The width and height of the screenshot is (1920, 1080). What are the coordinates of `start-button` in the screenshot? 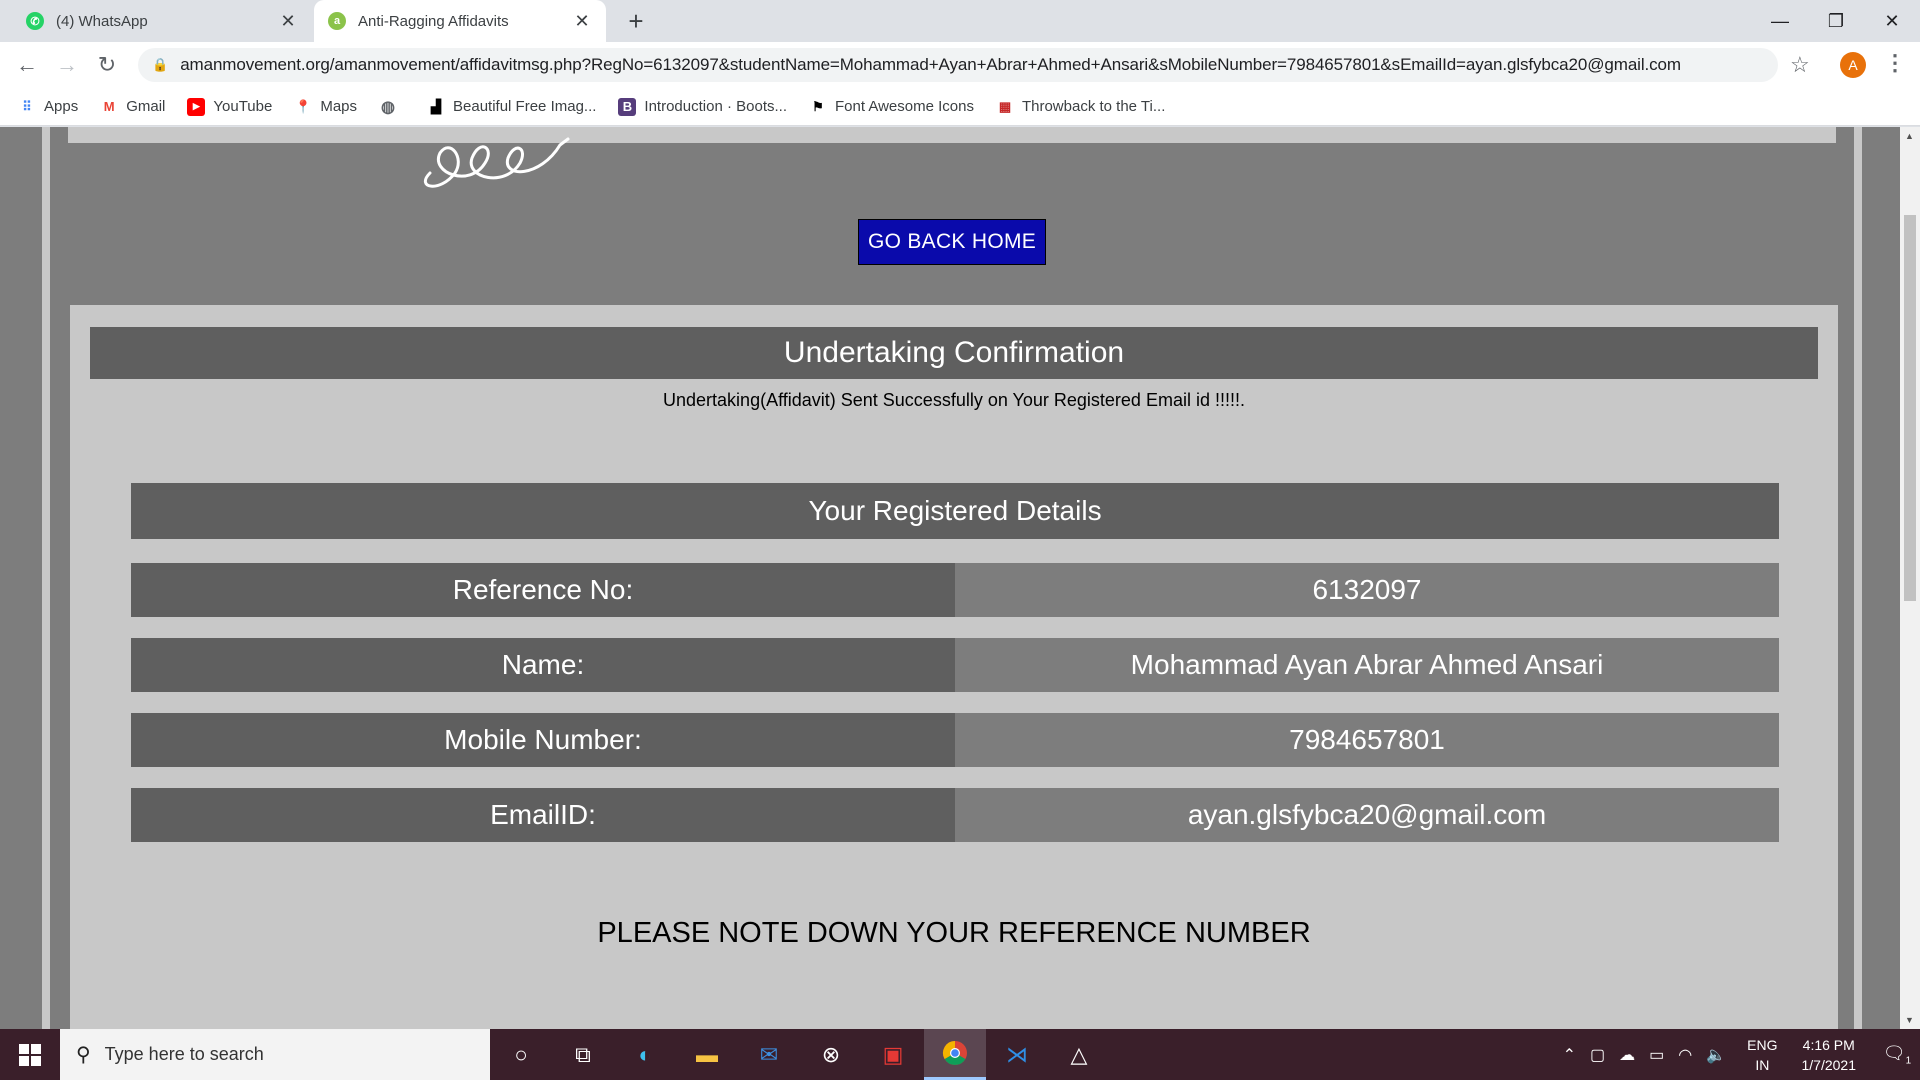 It's located at (30, 1054).